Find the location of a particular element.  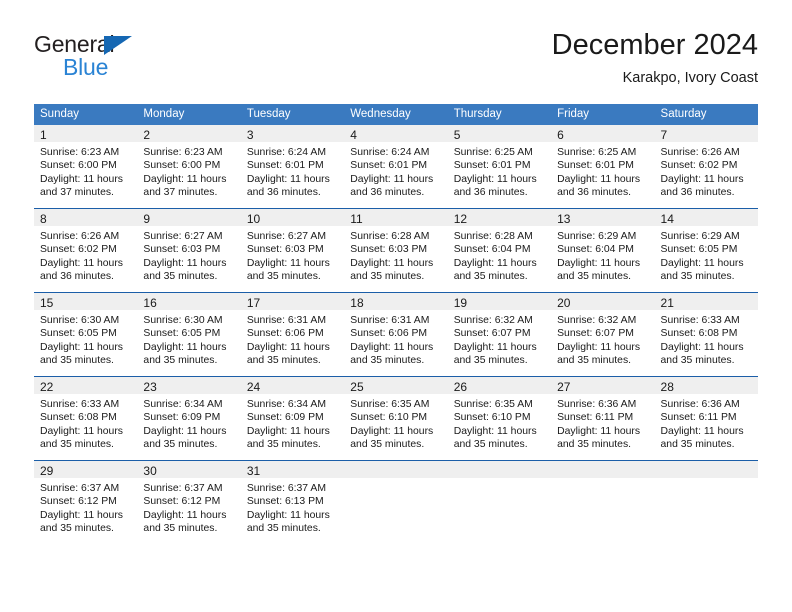

day-number-band: 6 is located at coordinates (603, 133).